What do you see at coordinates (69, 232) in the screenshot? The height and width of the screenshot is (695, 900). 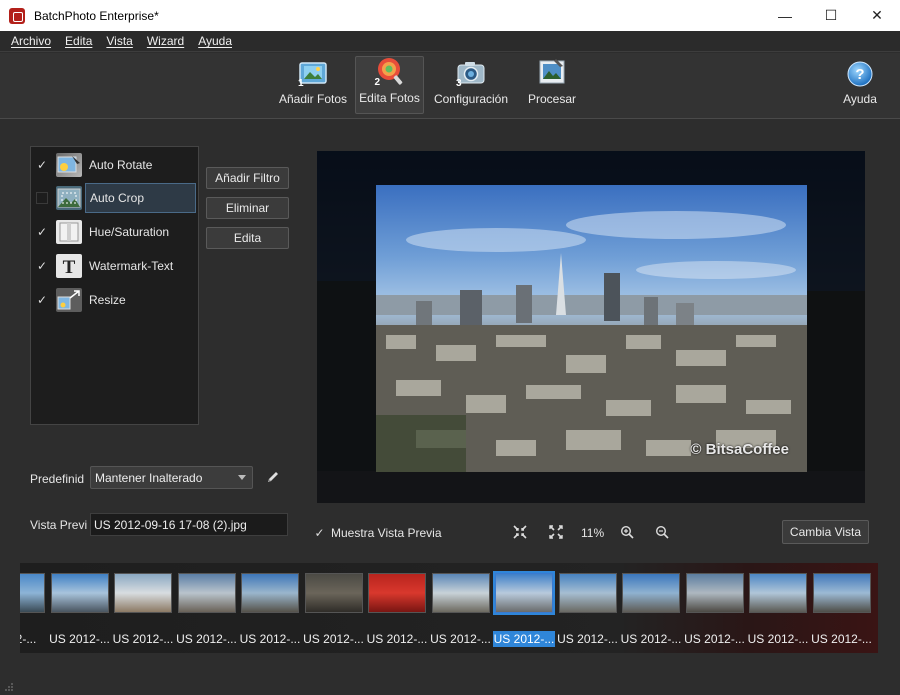 I see `hue-saturation-icon` at bounding box center [69, 232].